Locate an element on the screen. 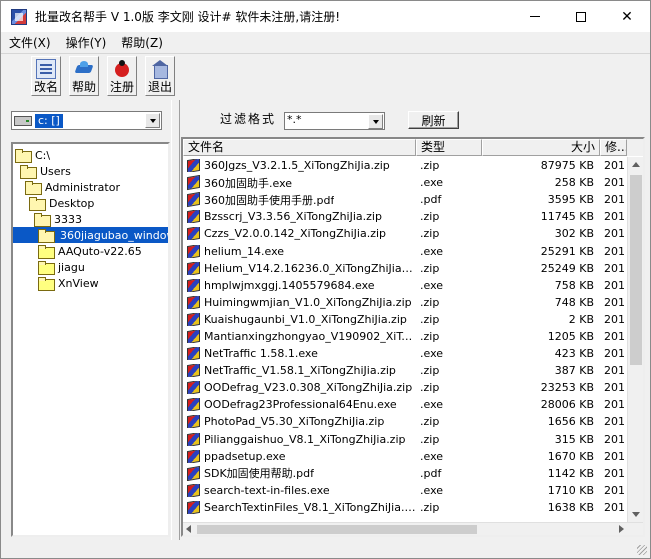 The height and width of the screenshot is (559, 651). scroll-right-icon is located at coordinates (621, 529).